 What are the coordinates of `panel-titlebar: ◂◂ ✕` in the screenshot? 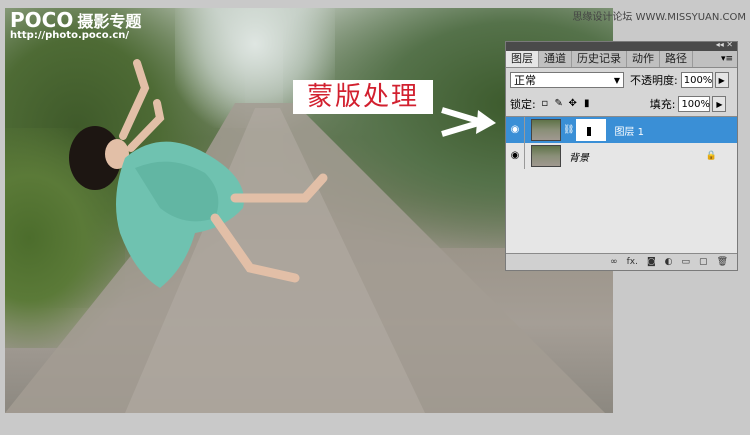 It's located at (621, 45).